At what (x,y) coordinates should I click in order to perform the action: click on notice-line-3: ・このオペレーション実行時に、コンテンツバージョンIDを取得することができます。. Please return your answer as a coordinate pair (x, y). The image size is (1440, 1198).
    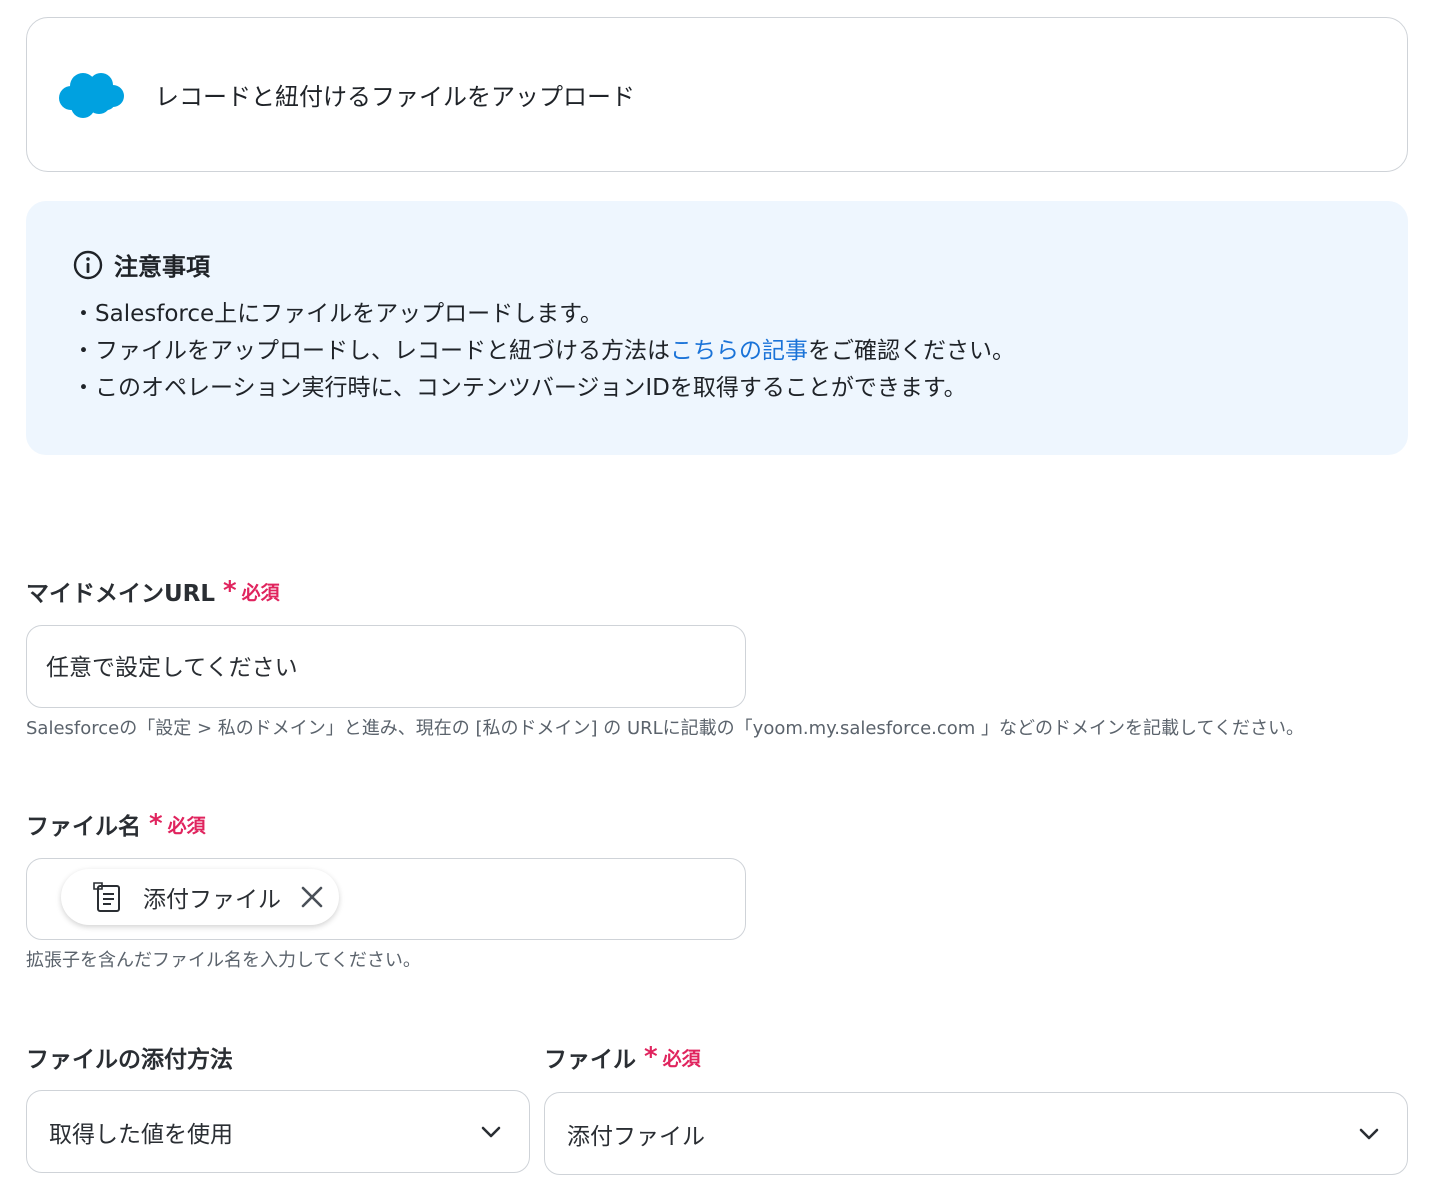
    Looking at the image, I should click on (519, 388).